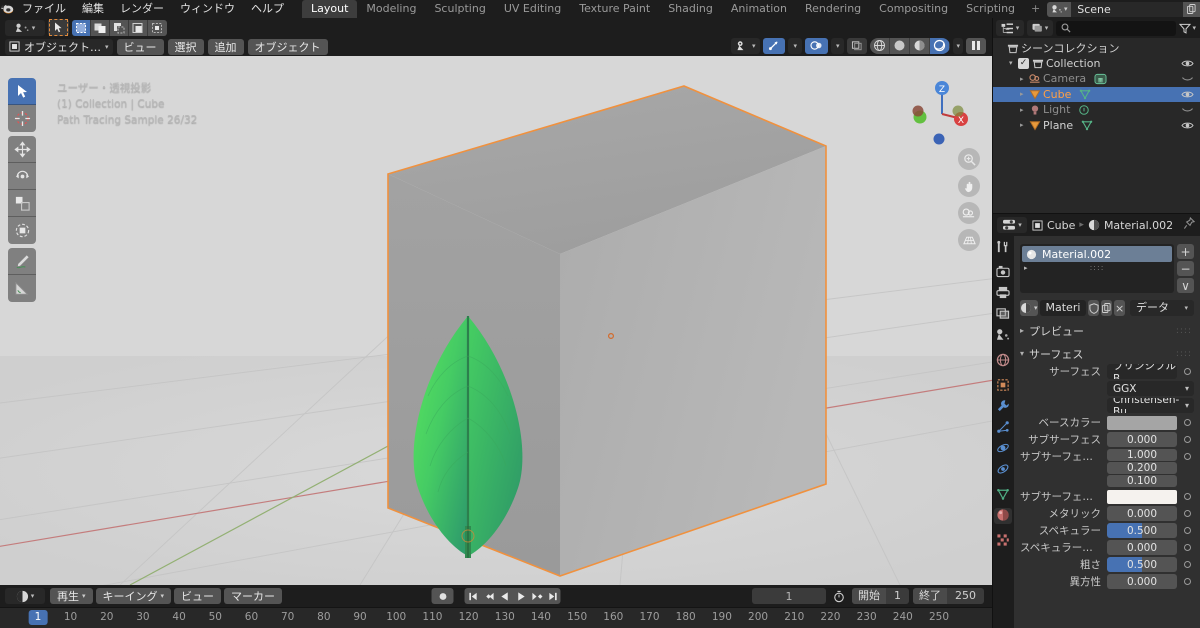 The image size is (1200, 628). Describe the element at coordinates (1087, 125) in the screenshot. I see `mesh-data-icon` at that location.